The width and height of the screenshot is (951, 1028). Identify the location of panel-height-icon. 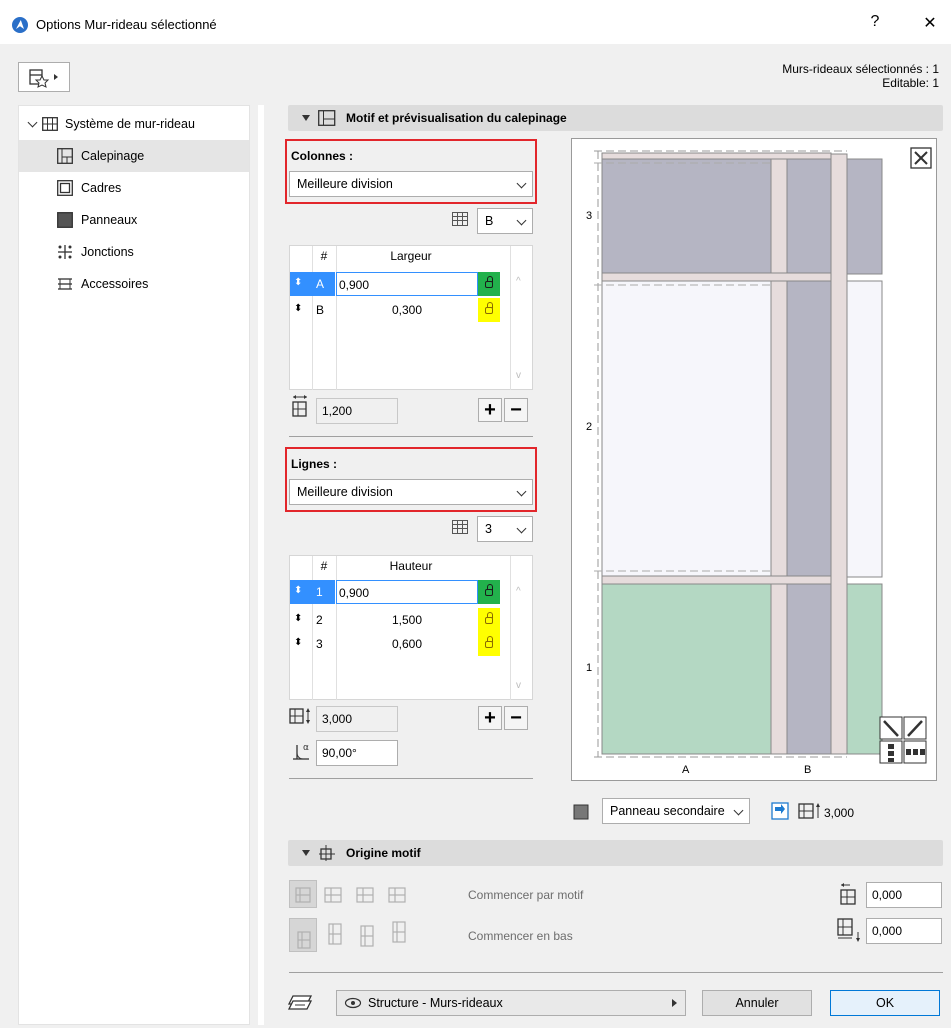
(809, 811).